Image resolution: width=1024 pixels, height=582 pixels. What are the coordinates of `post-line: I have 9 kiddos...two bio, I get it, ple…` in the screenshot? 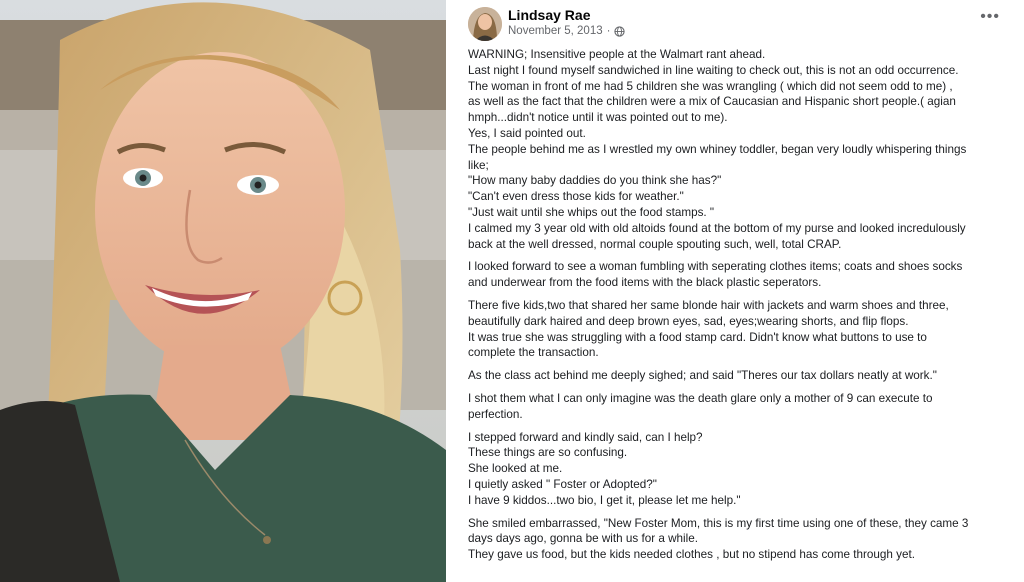 It's located at (604, 500).